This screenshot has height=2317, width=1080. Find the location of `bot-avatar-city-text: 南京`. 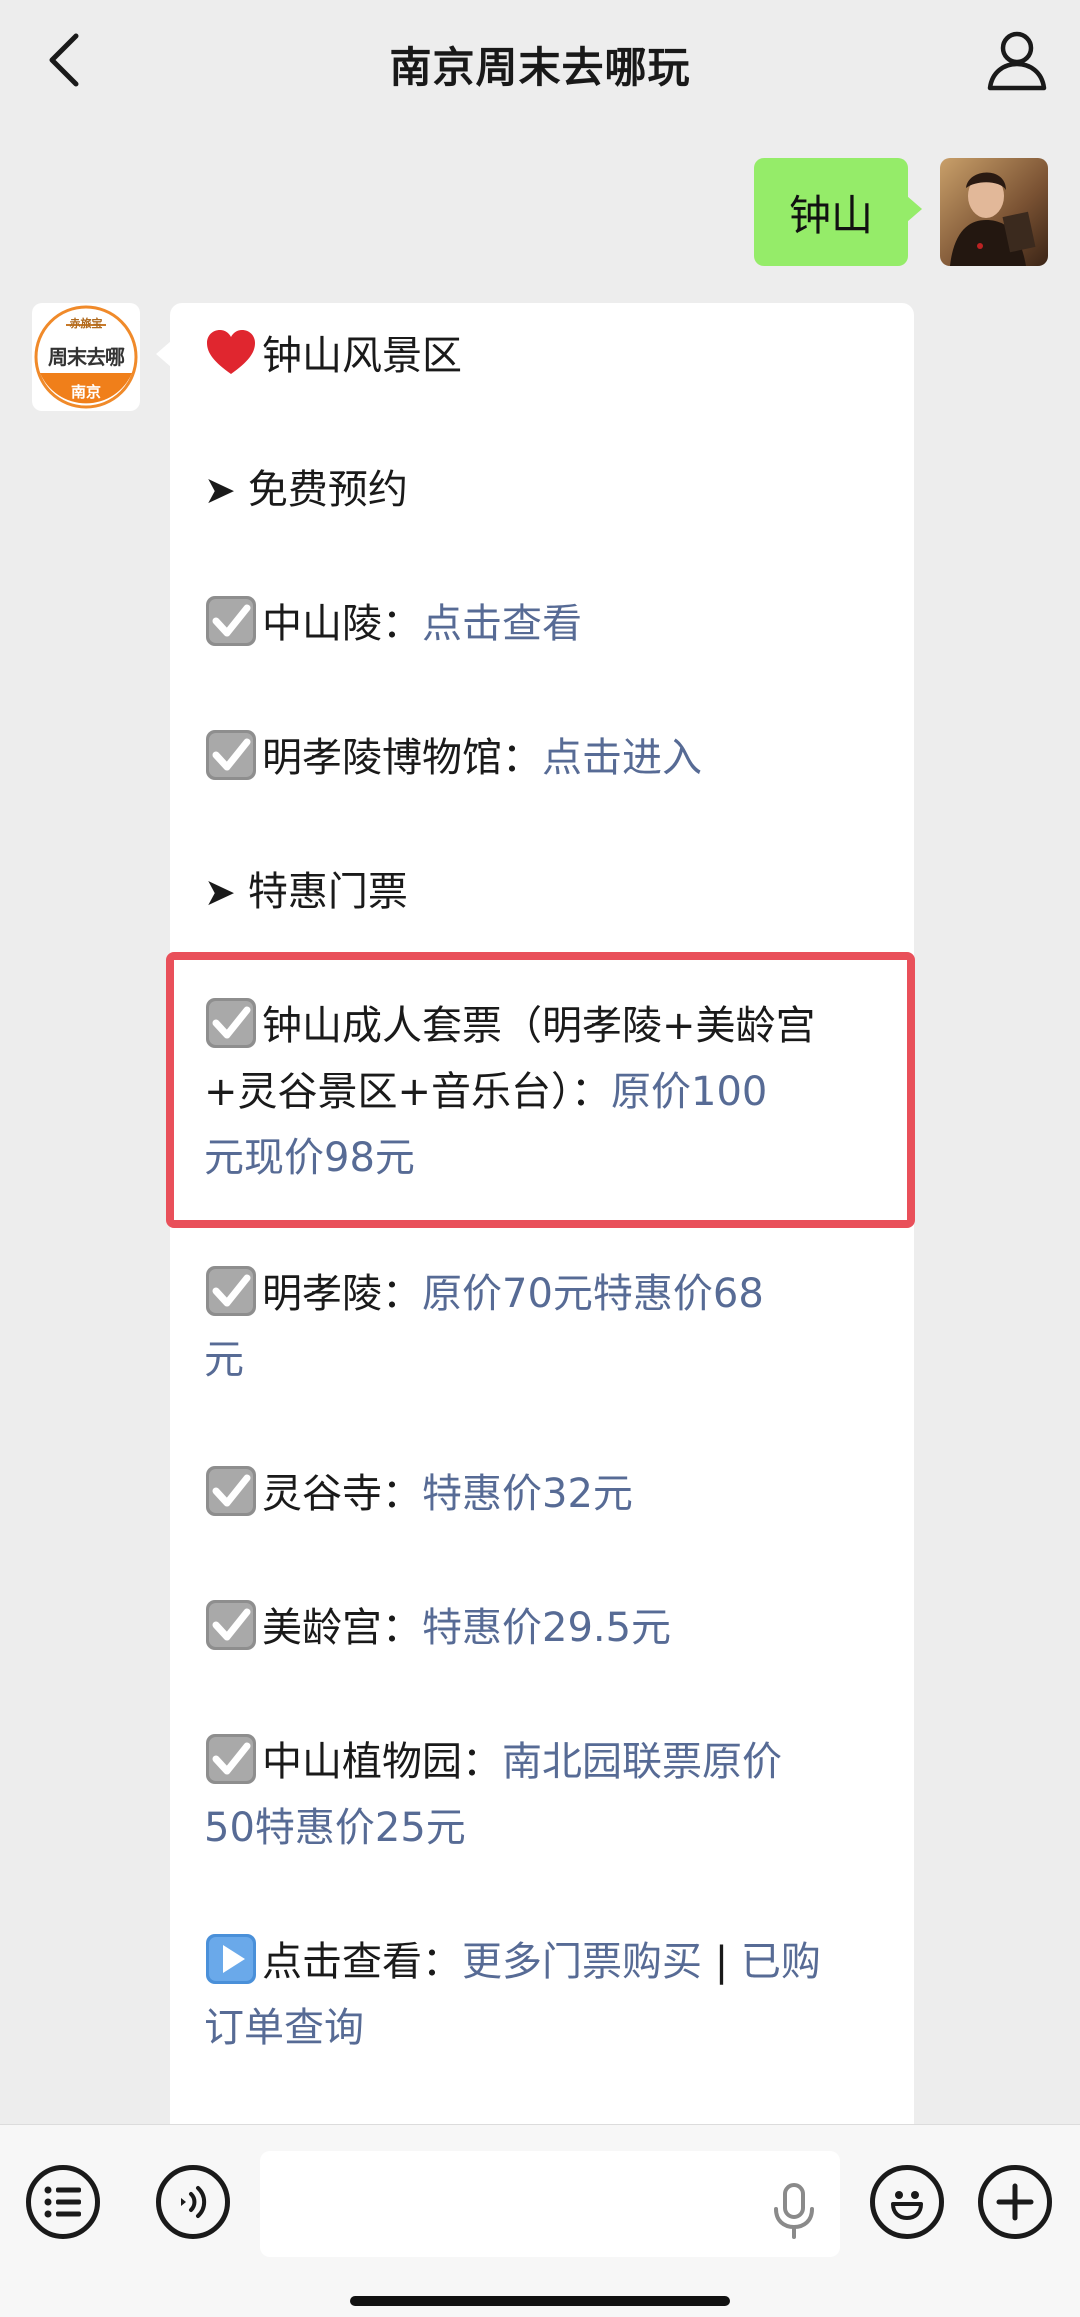

bot-avatar-city-text: 南京 is located at coordinates (85, 392).